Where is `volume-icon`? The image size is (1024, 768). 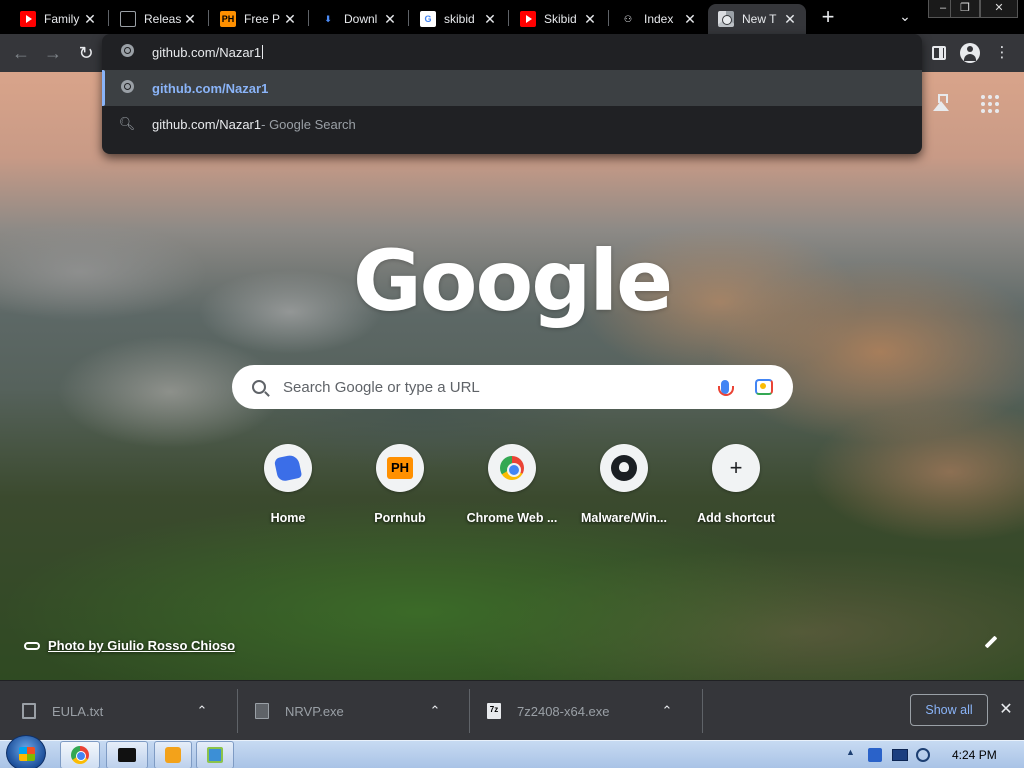
volume-icon is located at coordinates (923, 755).